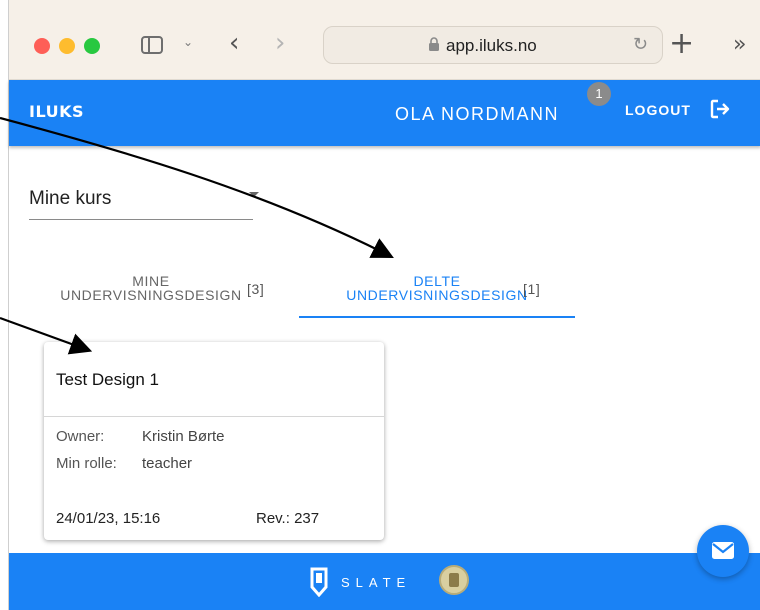 Image resolution: width=760 pixels, height=610 pixels. What do you see at coordinates (70, 198) in the screenshot?
I see `course-select-value: Mine kurs` at bounding box center [70, 198].